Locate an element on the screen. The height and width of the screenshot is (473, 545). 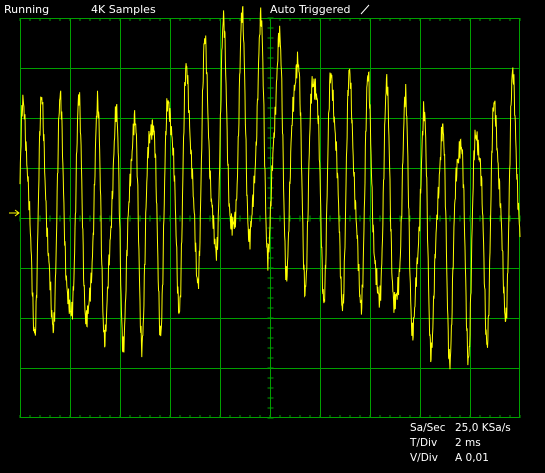
sample-rate-value: 25,0 KSa/s is located at coordinates (483, 428).